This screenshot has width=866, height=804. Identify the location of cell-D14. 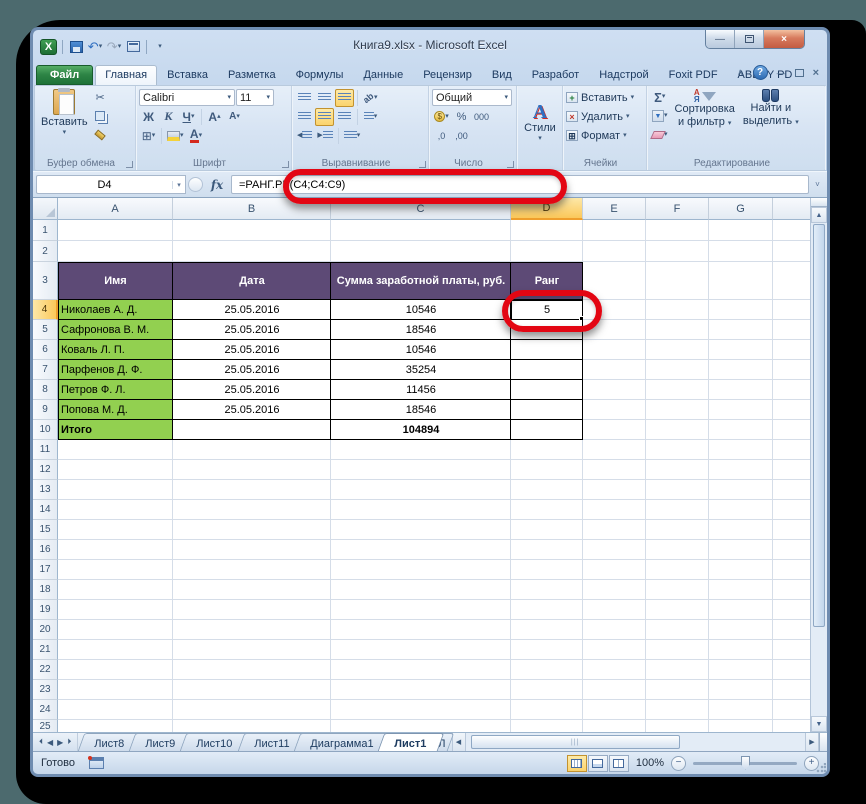
(547, 510).